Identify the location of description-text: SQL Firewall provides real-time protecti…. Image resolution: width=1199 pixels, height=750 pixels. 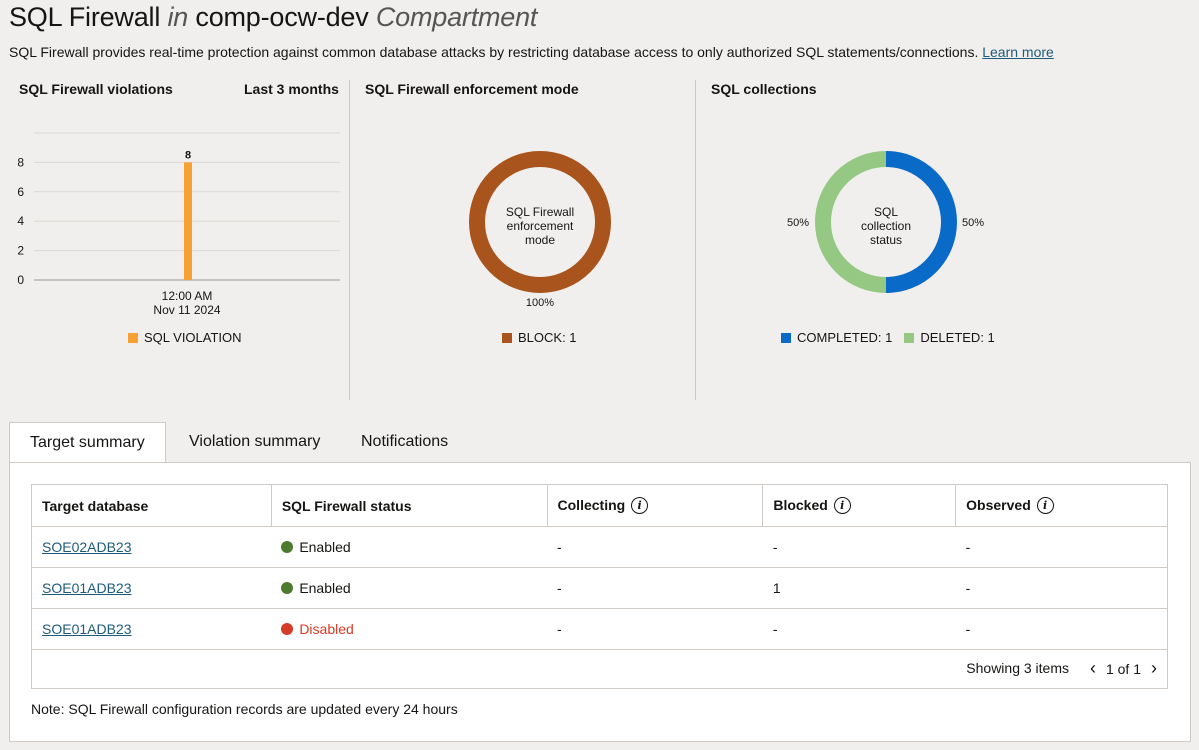
(494, 52).